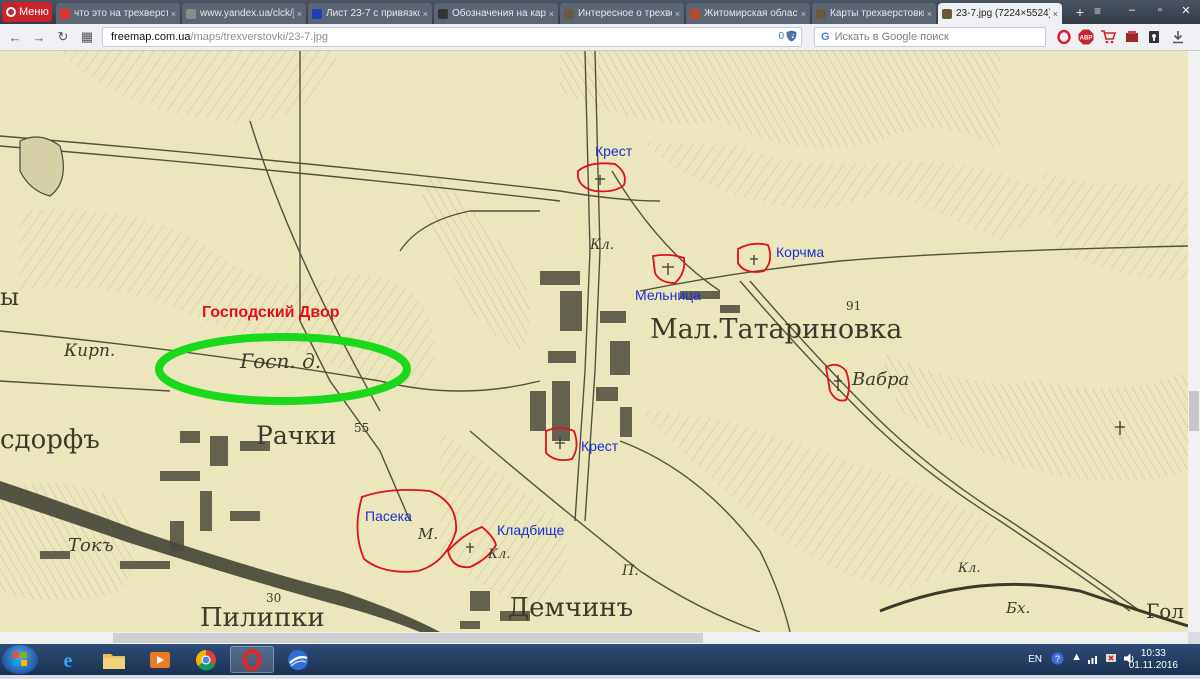  Describe the element at coordinates (1132, 37) in the screenshot. I see `ext-box-icon` at that location.